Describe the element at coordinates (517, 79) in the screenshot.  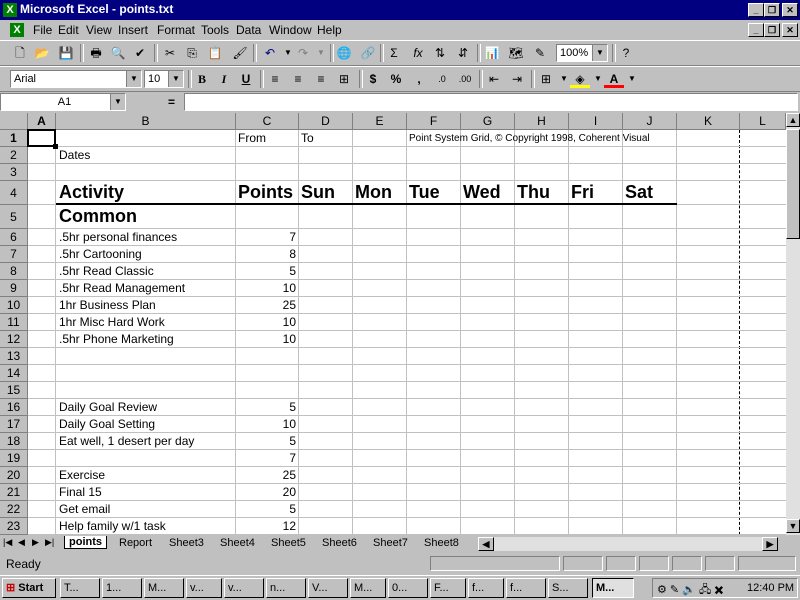
I see `increase-indent-icon: ⇥` at that location.